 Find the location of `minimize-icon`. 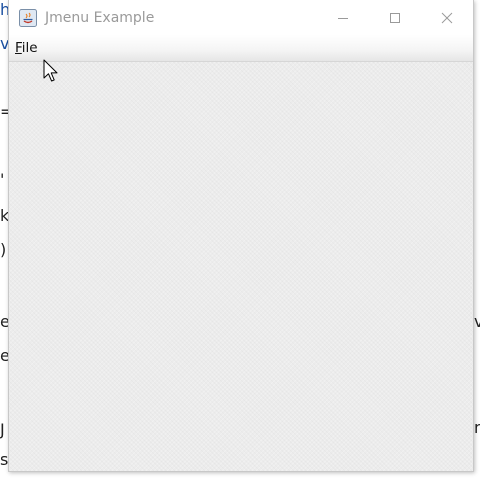

minimize-icon is located at coordinates (343, 18).